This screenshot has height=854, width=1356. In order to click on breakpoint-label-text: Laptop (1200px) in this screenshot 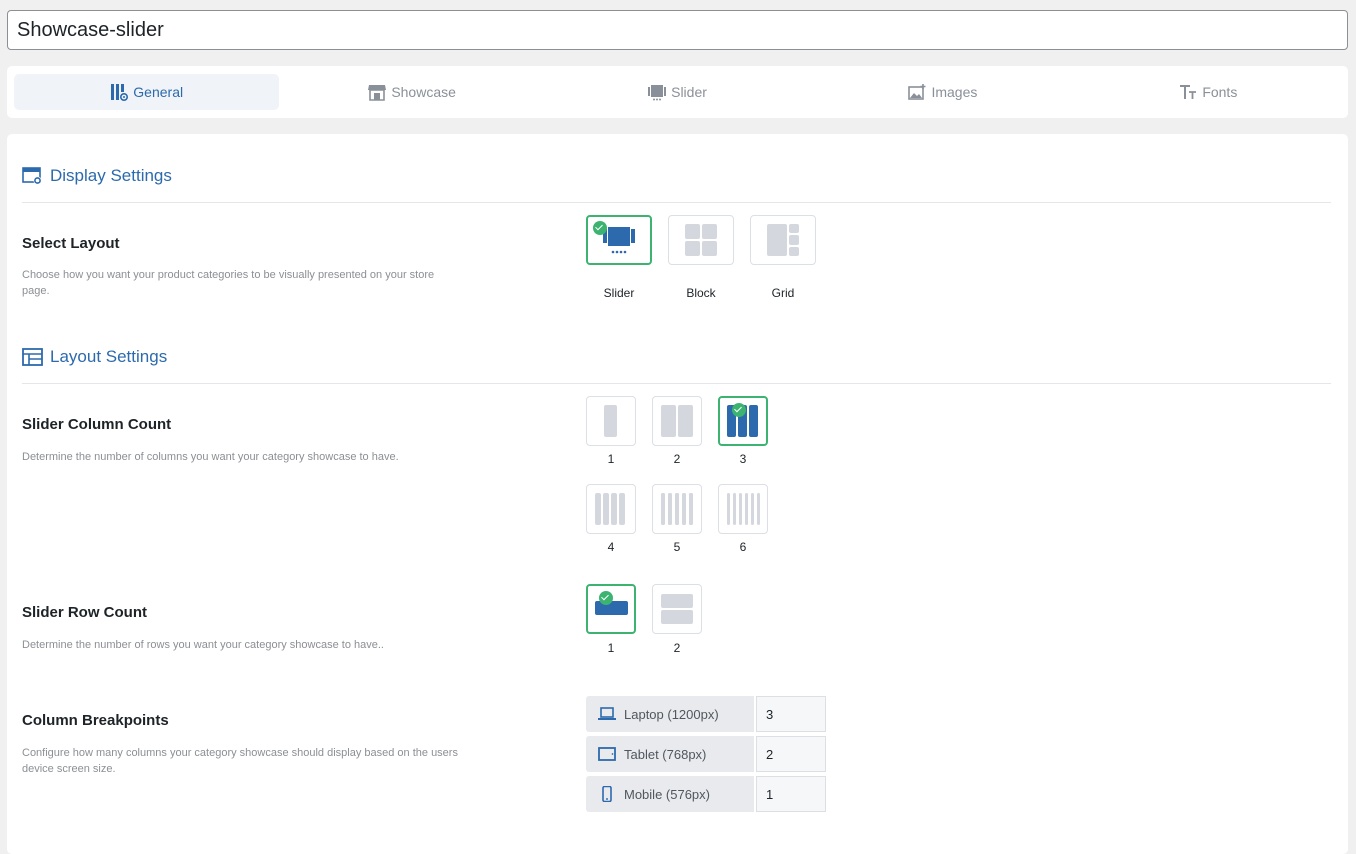, I will do `click(671, 714)`.